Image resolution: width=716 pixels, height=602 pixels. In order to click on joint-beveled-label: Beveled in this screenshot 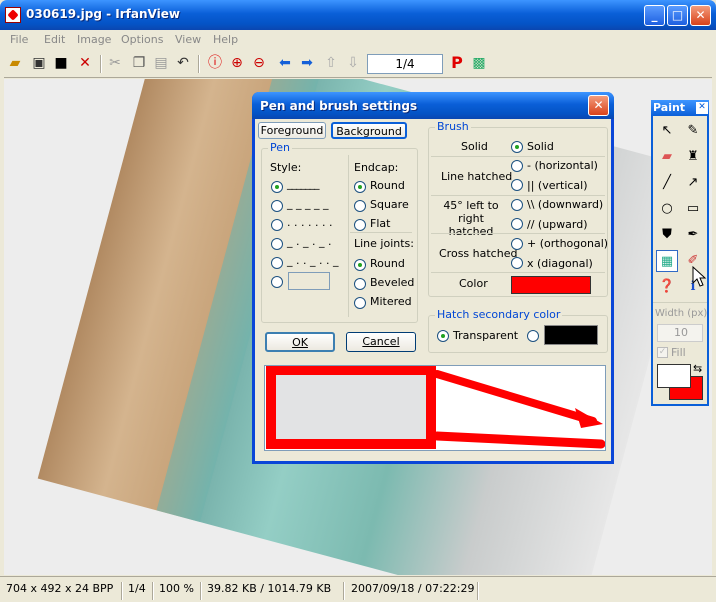, I will do `click(392, 282)`.